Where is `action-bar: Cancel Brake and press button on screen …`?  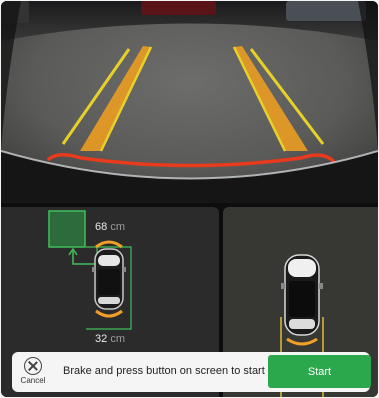
action-bar: Cancel Brake and press button on screen … is located at coordinates (191, 372).